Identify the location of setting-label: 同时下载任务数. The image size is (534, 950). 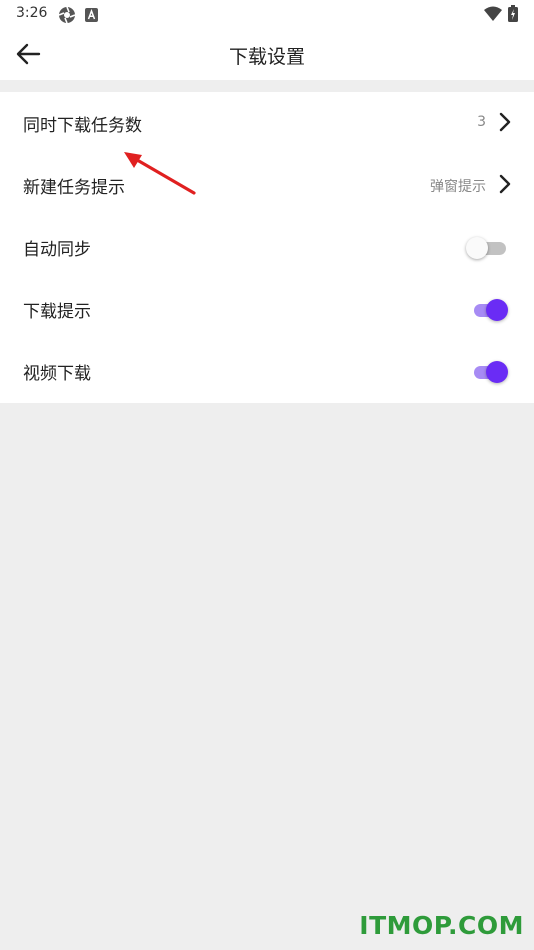
(82, 126).